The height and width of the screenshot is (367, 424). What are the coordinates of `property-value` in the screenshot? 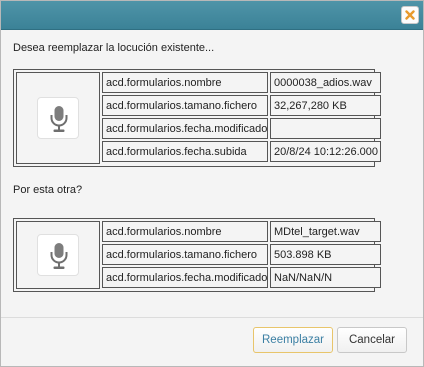 It's located at (325, 128).